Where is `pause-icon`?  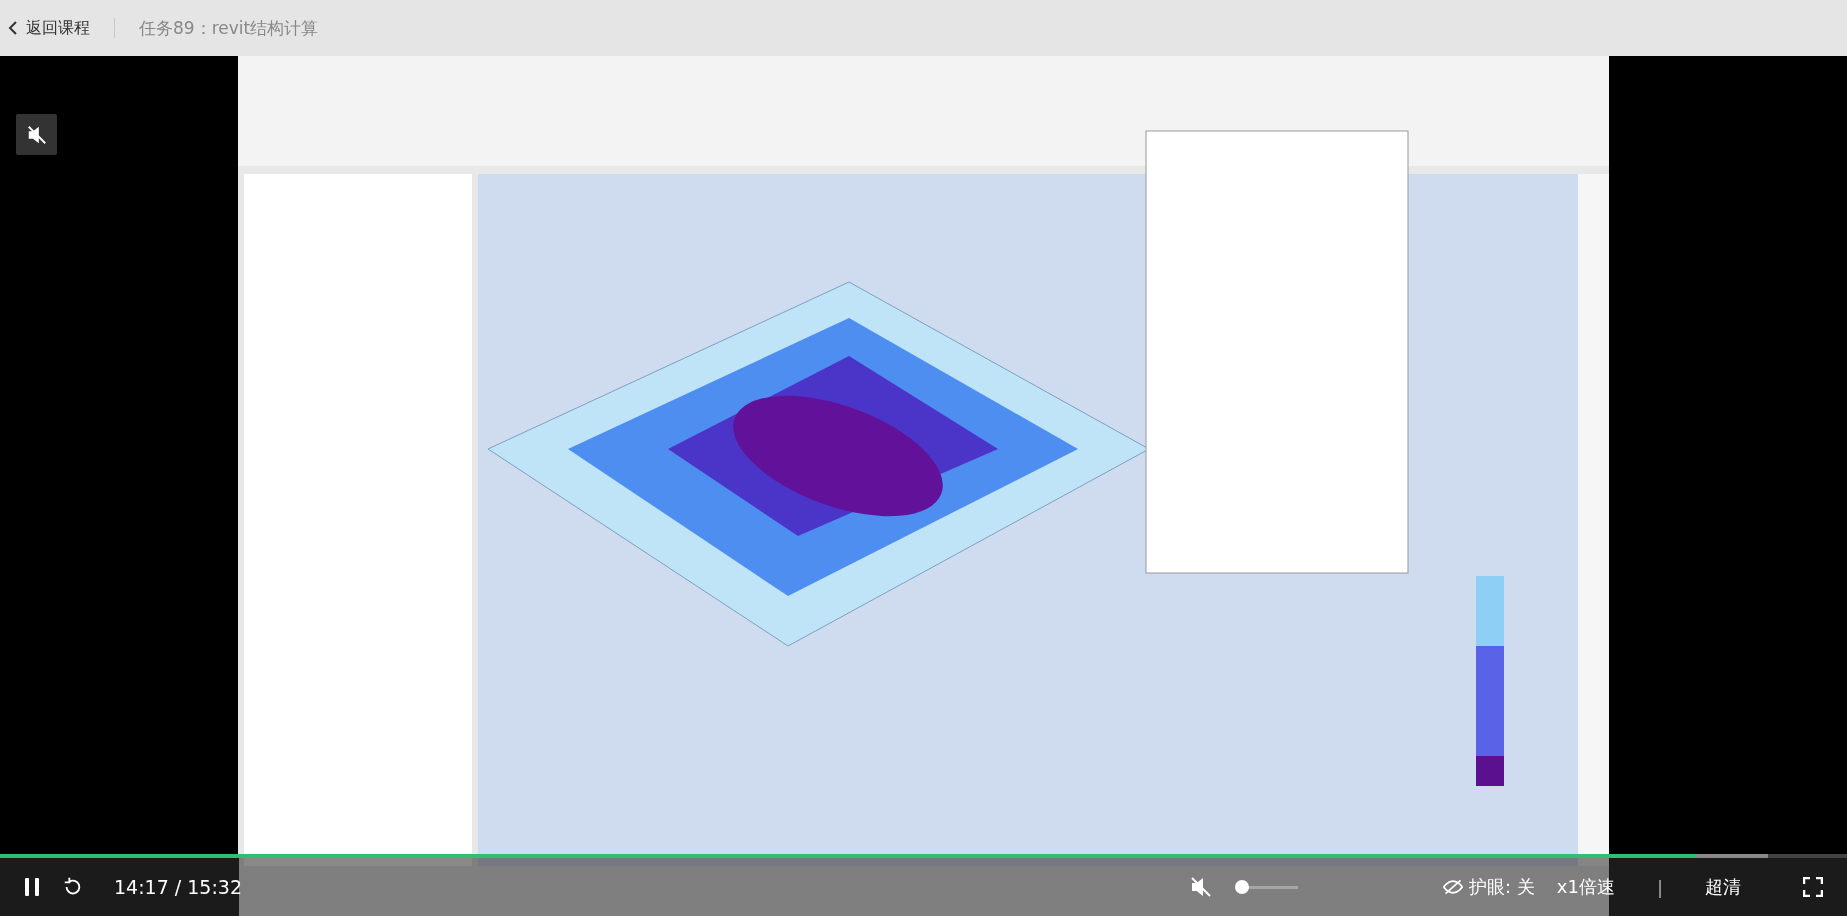 pause-icon is located at coordinates (32, 887).